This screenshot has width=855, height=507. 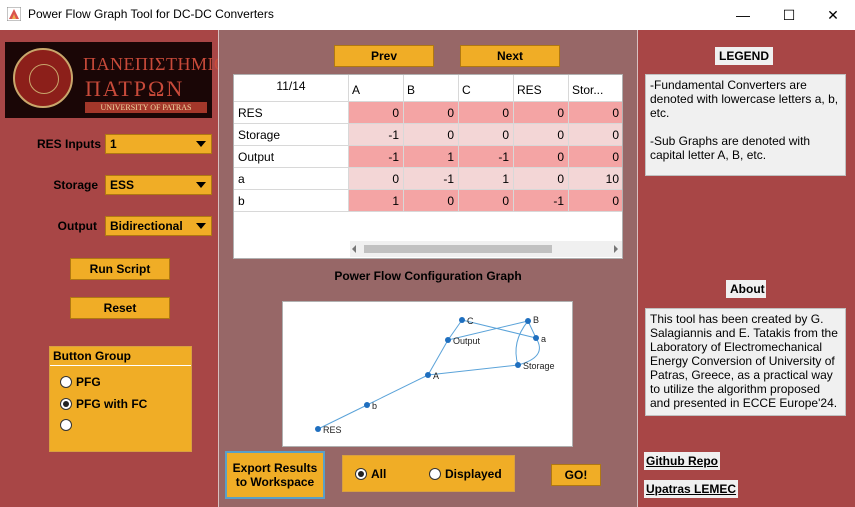 What do you see at coordinates (746, 289) in the screenshot?
I see `about-title: About` at bounding box center [746, 289].